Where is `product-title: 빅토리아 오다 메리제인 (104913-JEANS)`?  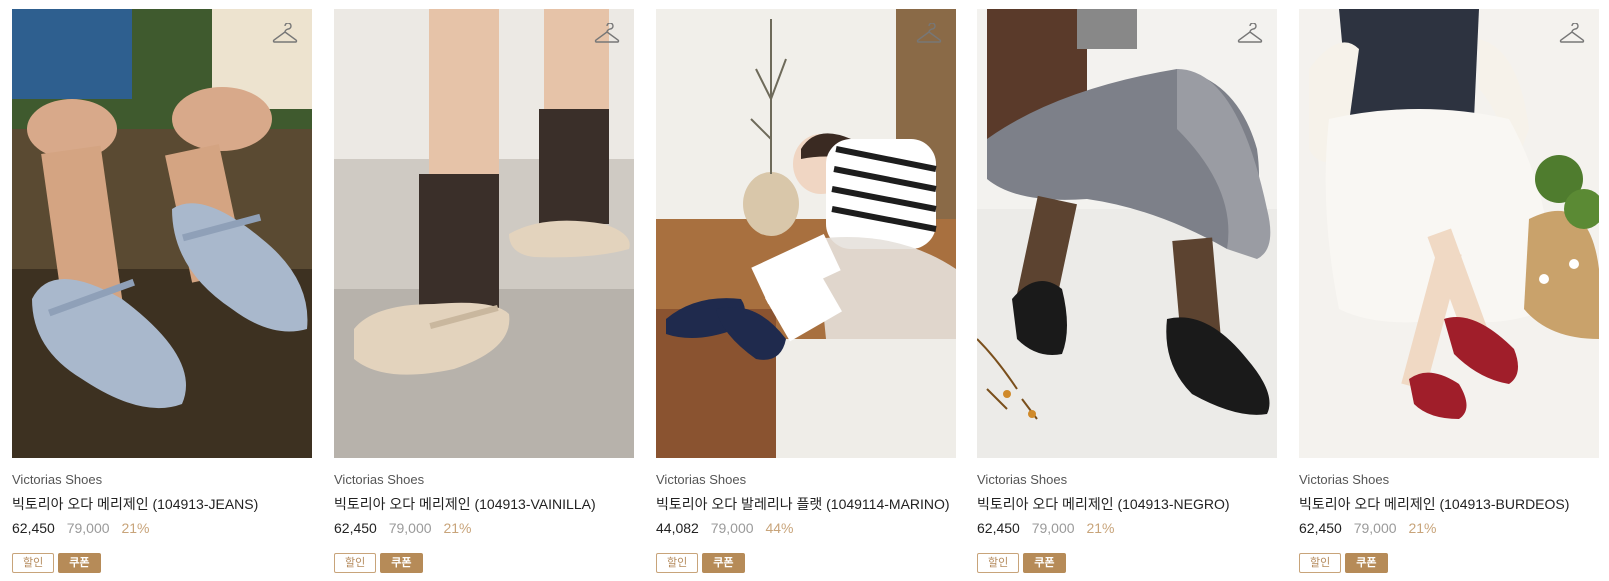 product-title: 빅토리아 오다 메리제인 (104913-JEANS) is located at coordinates (162, 504).